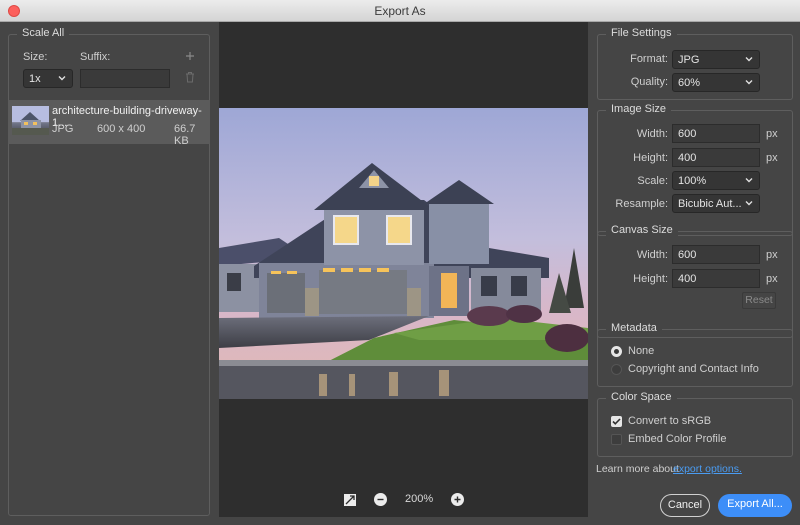 This screenshot has height=525, width=800. Describe the element at coordinates (95, 57) in the screenshot. I see `suffix-label: Suffix:` at that location.